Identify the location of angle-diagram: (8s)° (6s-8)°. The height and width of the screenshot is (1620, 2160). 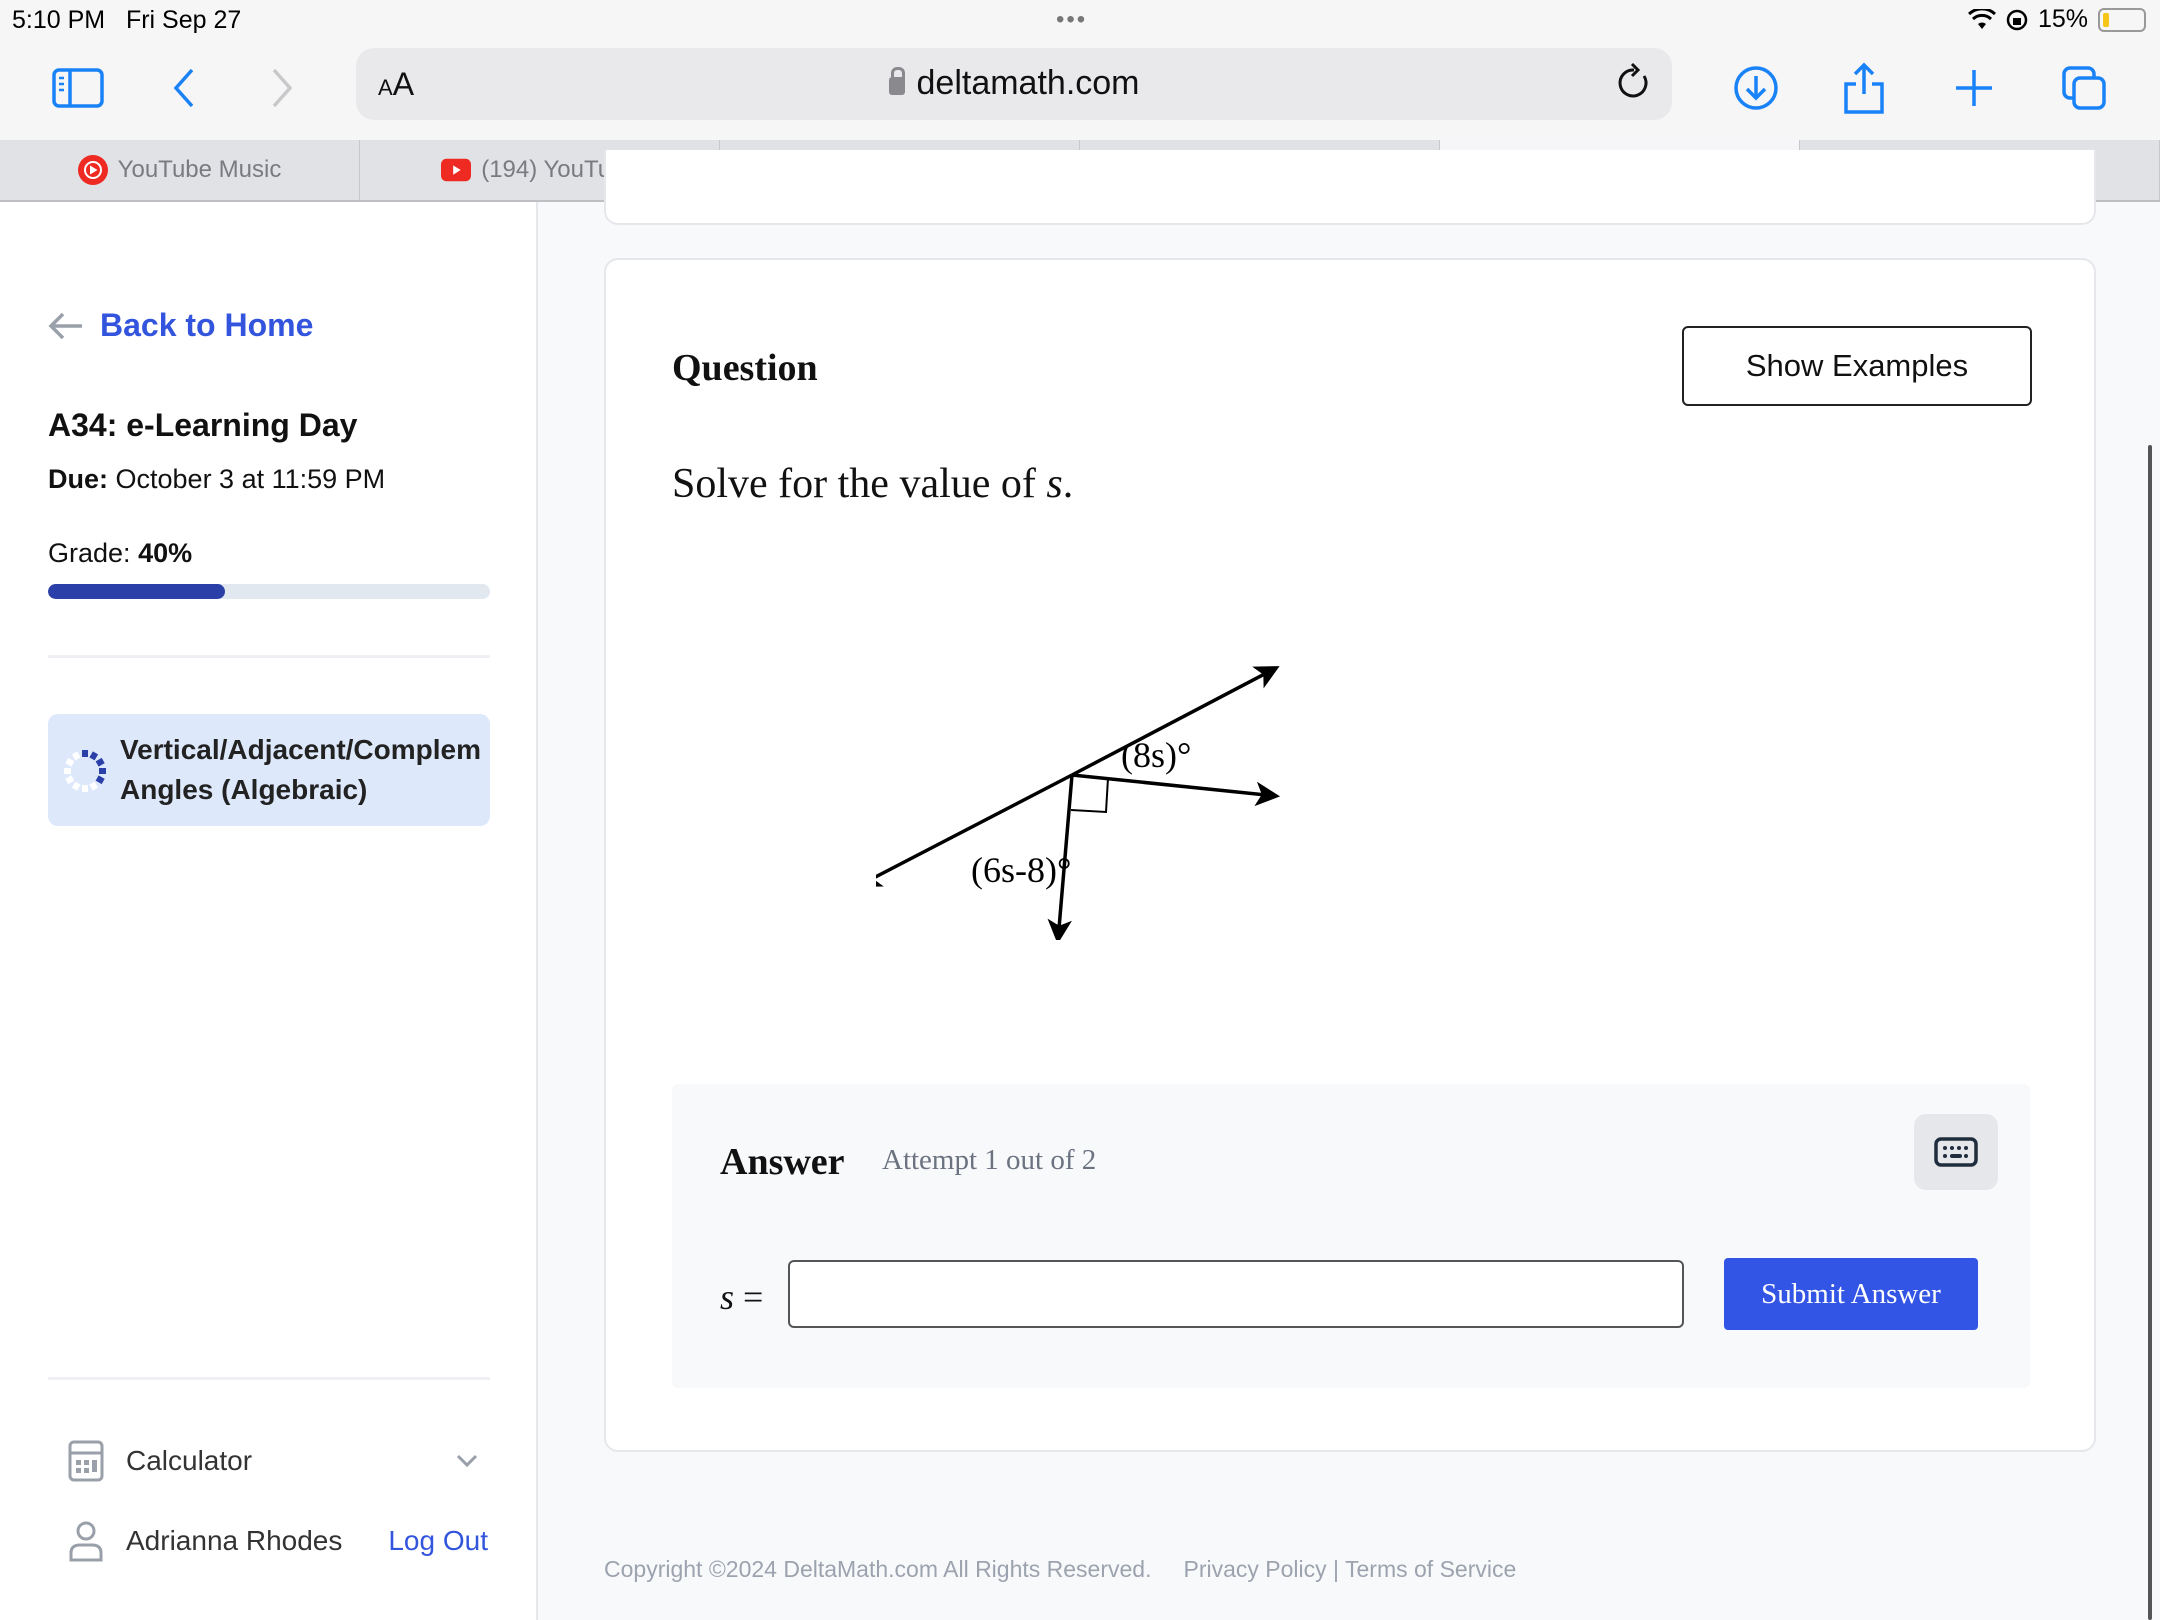
(1078, 803).